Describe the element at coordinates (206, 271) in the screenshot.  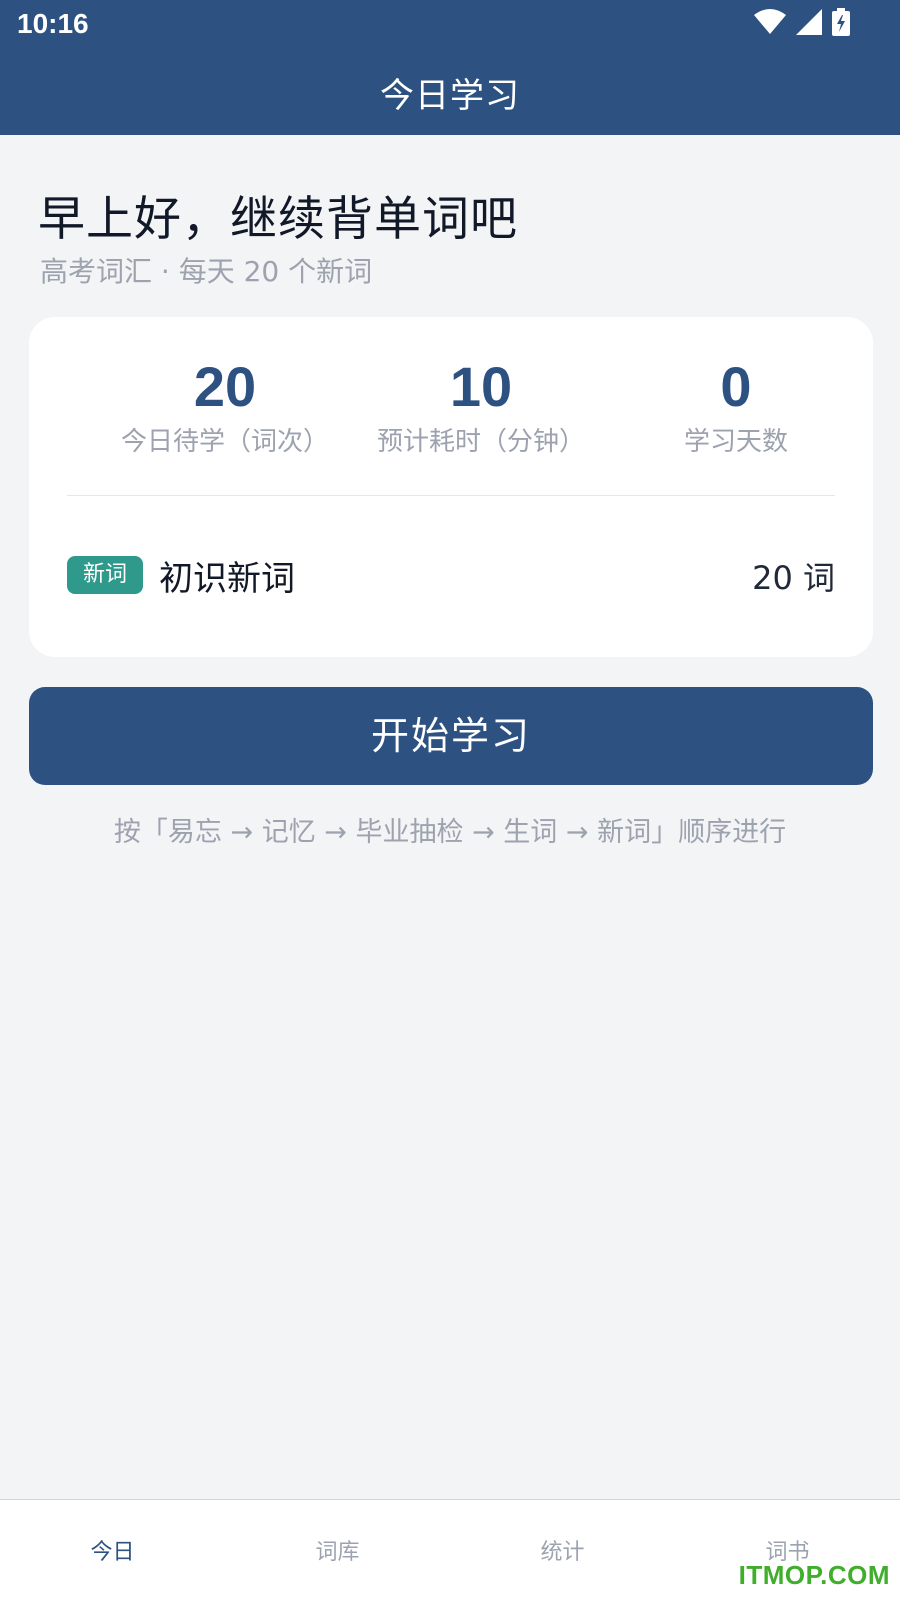
I see `greeting-subtitle: 高考词汇 · 每天 20 个新词` at that location.